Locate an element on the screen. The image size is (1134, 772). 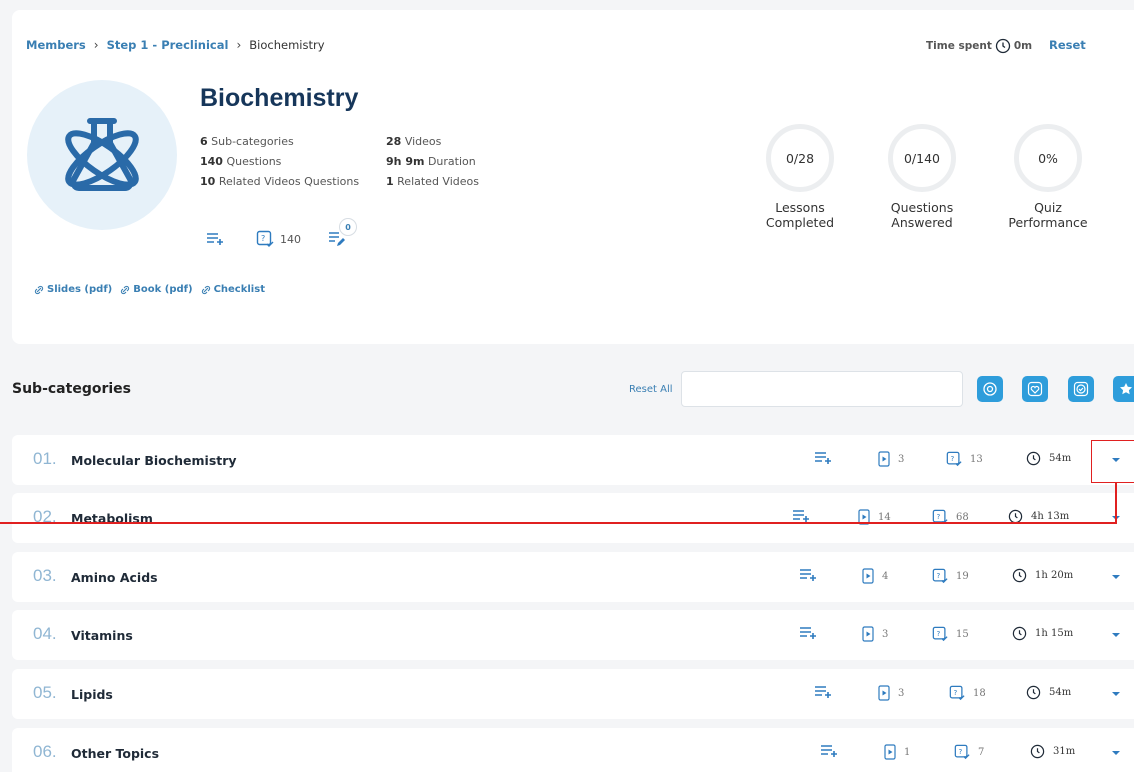
reset-all-button: Reset All is located at coordinates (651, 389).